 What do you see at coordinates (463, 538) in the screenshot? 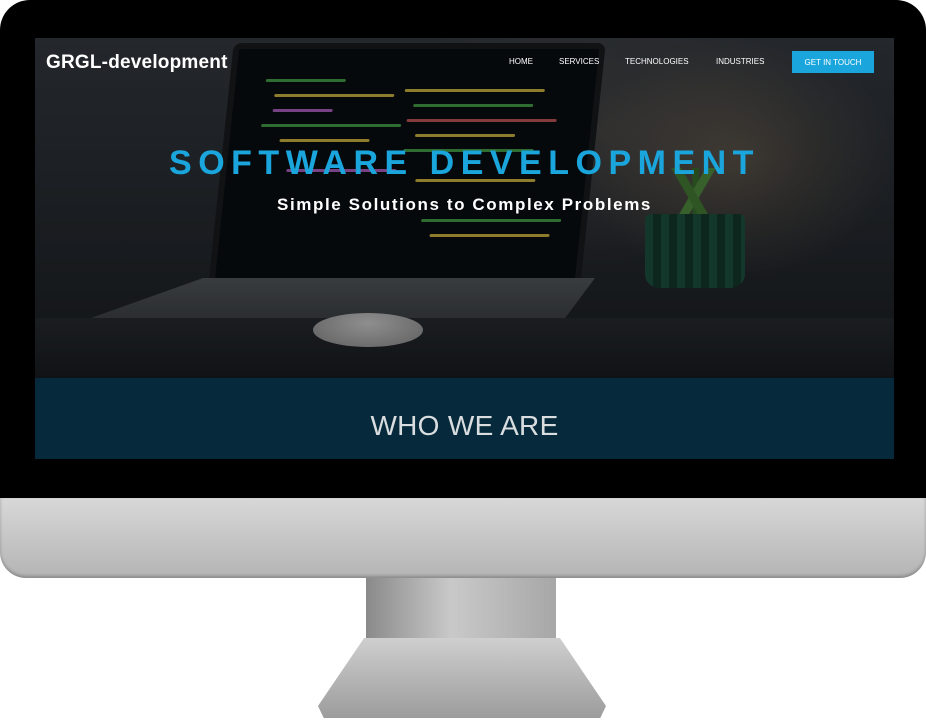
I see `monitor-chin` at bounding box center [463, 538].